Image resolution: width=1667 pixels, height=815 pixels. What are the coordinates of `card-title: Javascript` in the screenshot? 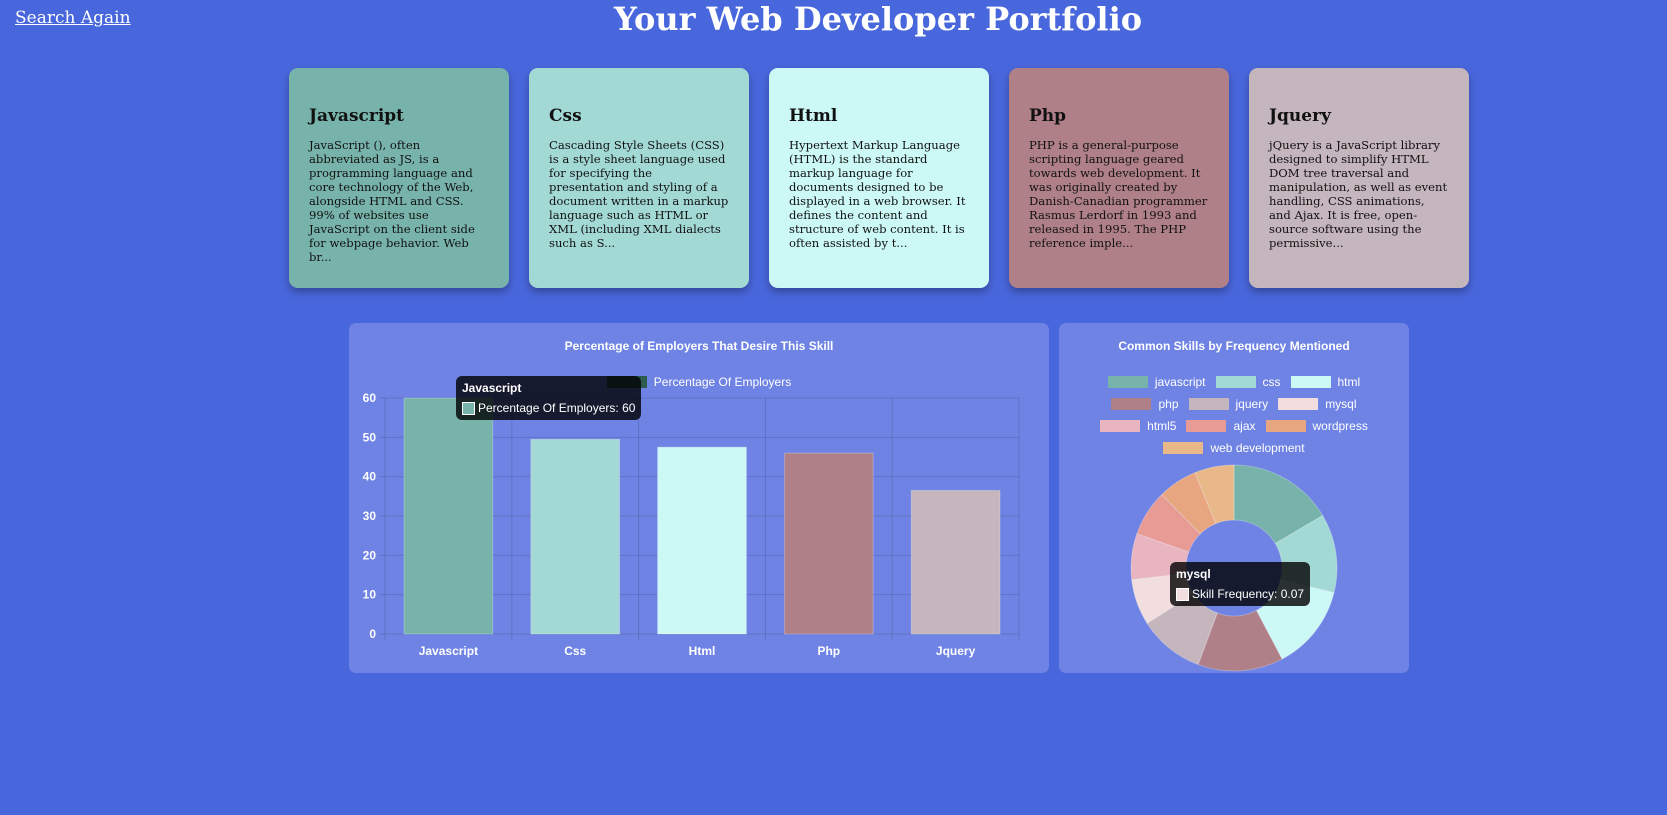 It's located at (357, 116).